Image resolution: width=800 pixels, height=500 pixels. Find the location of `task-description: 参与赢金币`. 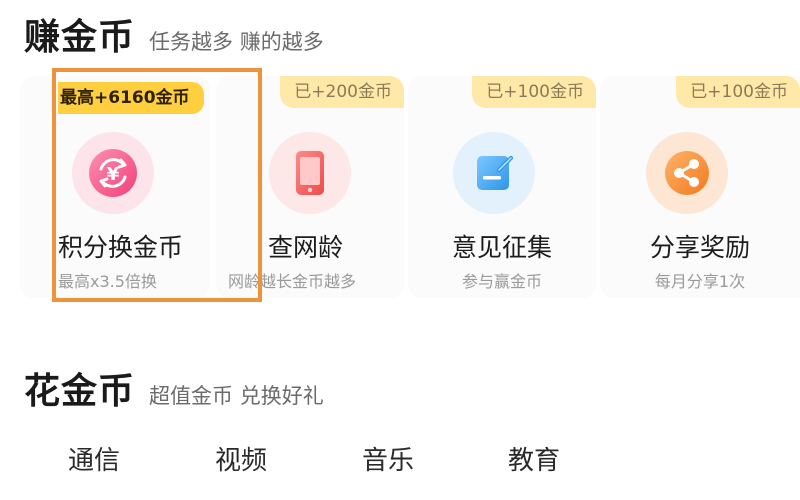

task-description: 参与赢金币 is located at coordinates (501, 281).